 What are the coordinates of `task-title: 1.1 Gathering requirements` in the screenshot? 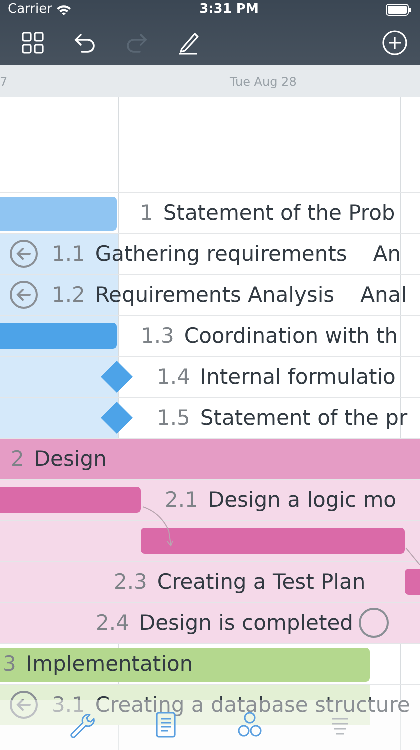 It's located at (200, 254).